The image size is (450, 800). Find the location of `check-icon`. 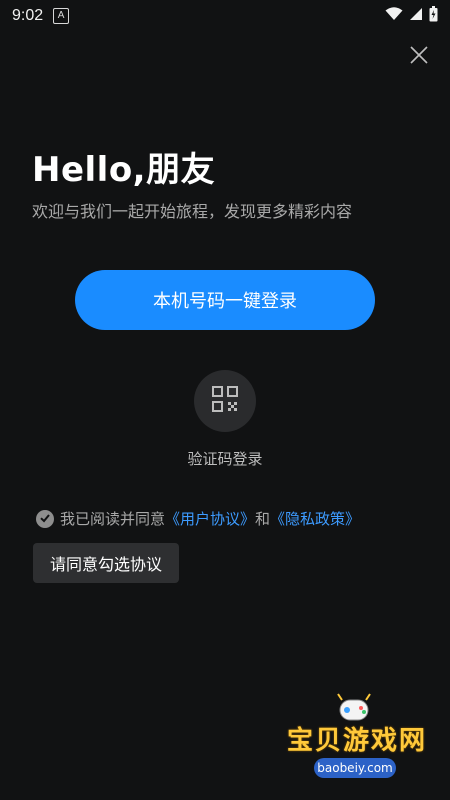

check-icon is located at coordinates (45, 519).